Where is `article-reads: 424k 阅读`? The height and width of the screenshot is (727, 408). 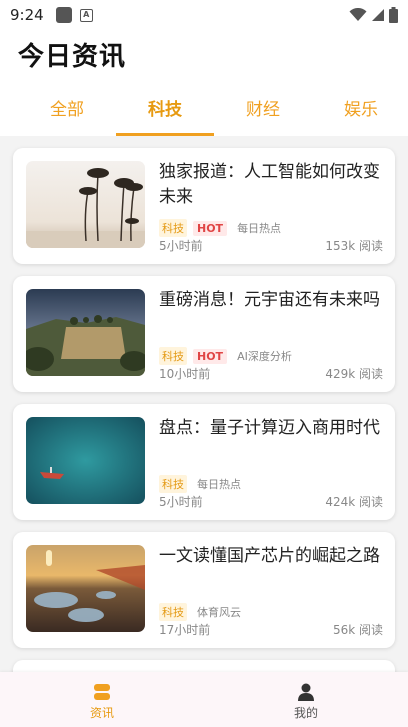 article-reads: 424k 阅读 is located at coordinates (354, 502).